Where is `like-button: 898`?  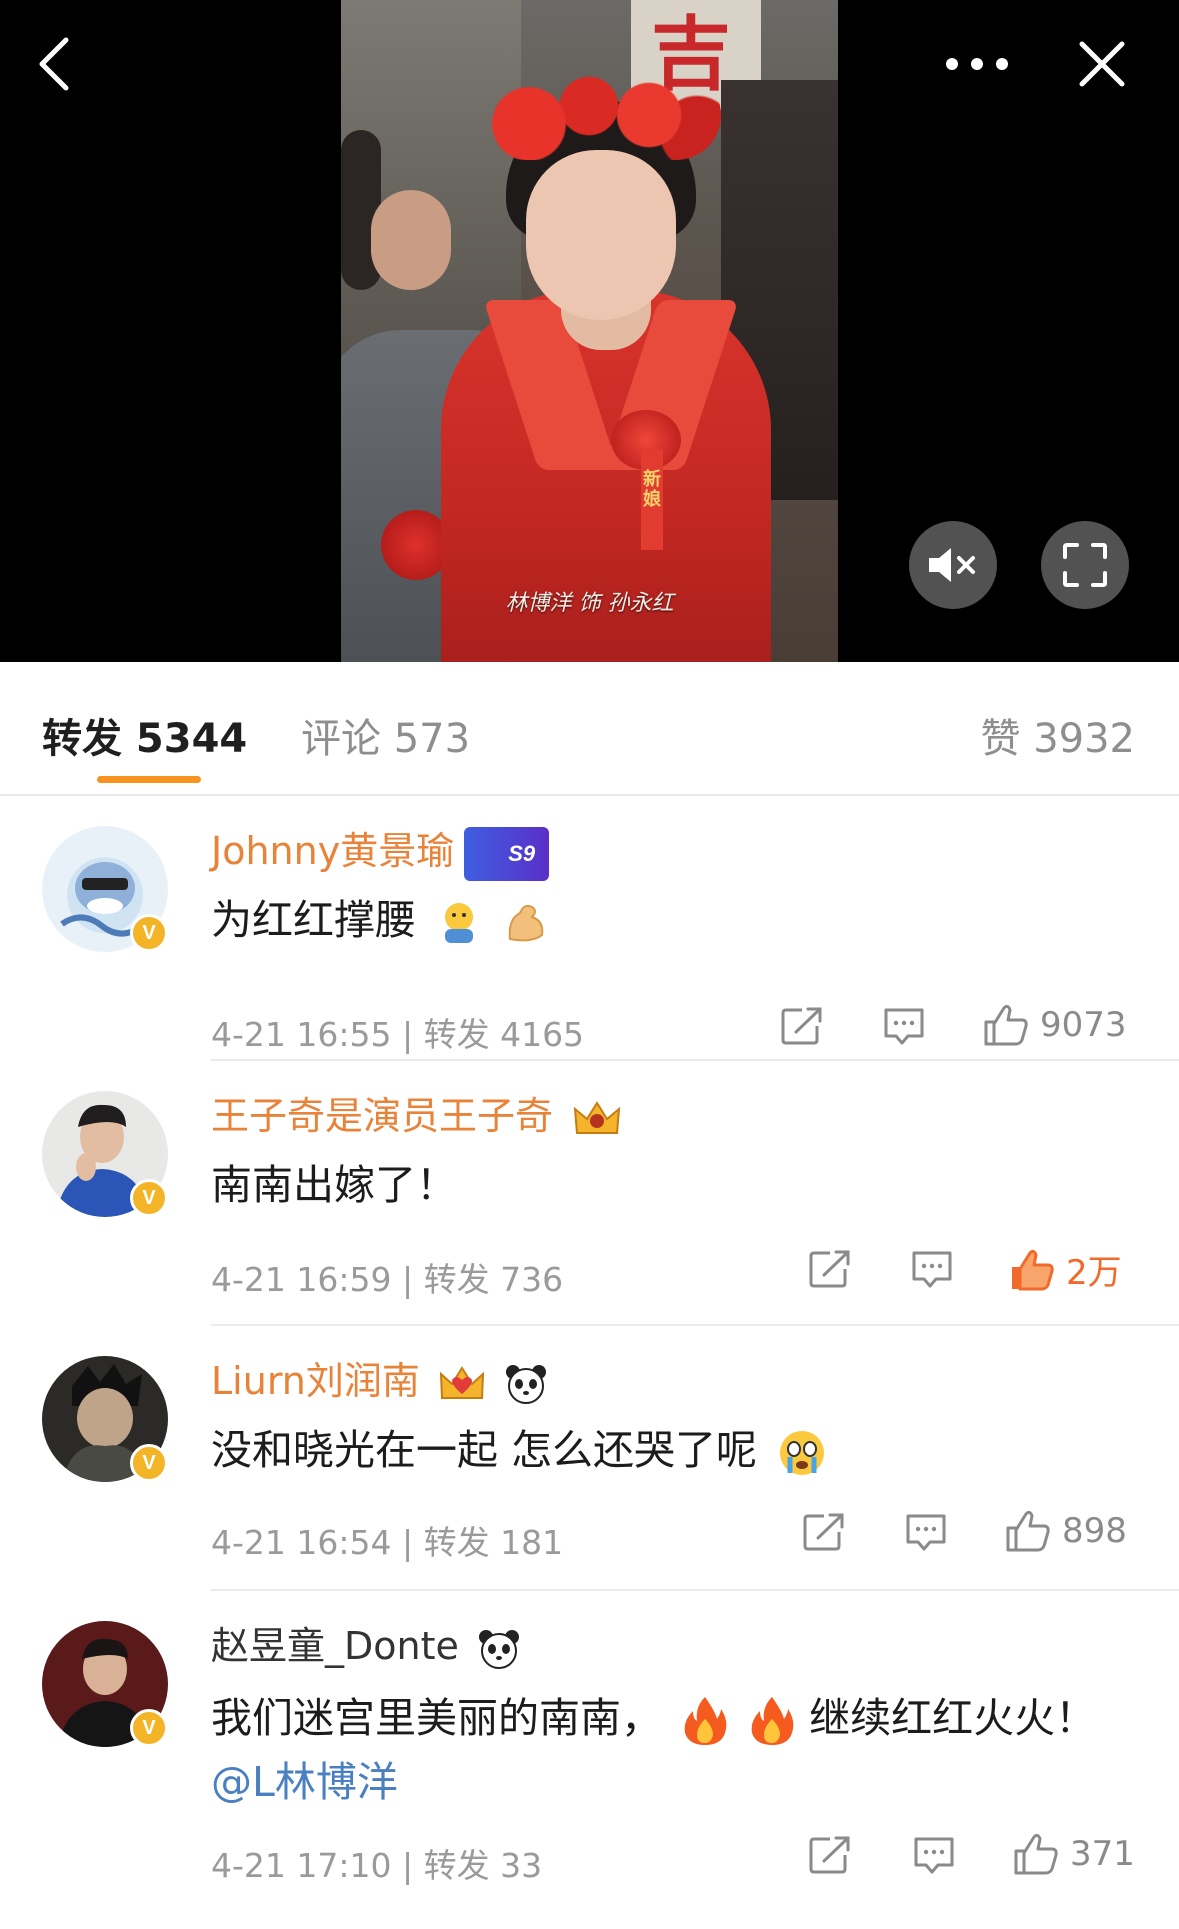 like-button: 898 is located at coordinates (1065, 1531).